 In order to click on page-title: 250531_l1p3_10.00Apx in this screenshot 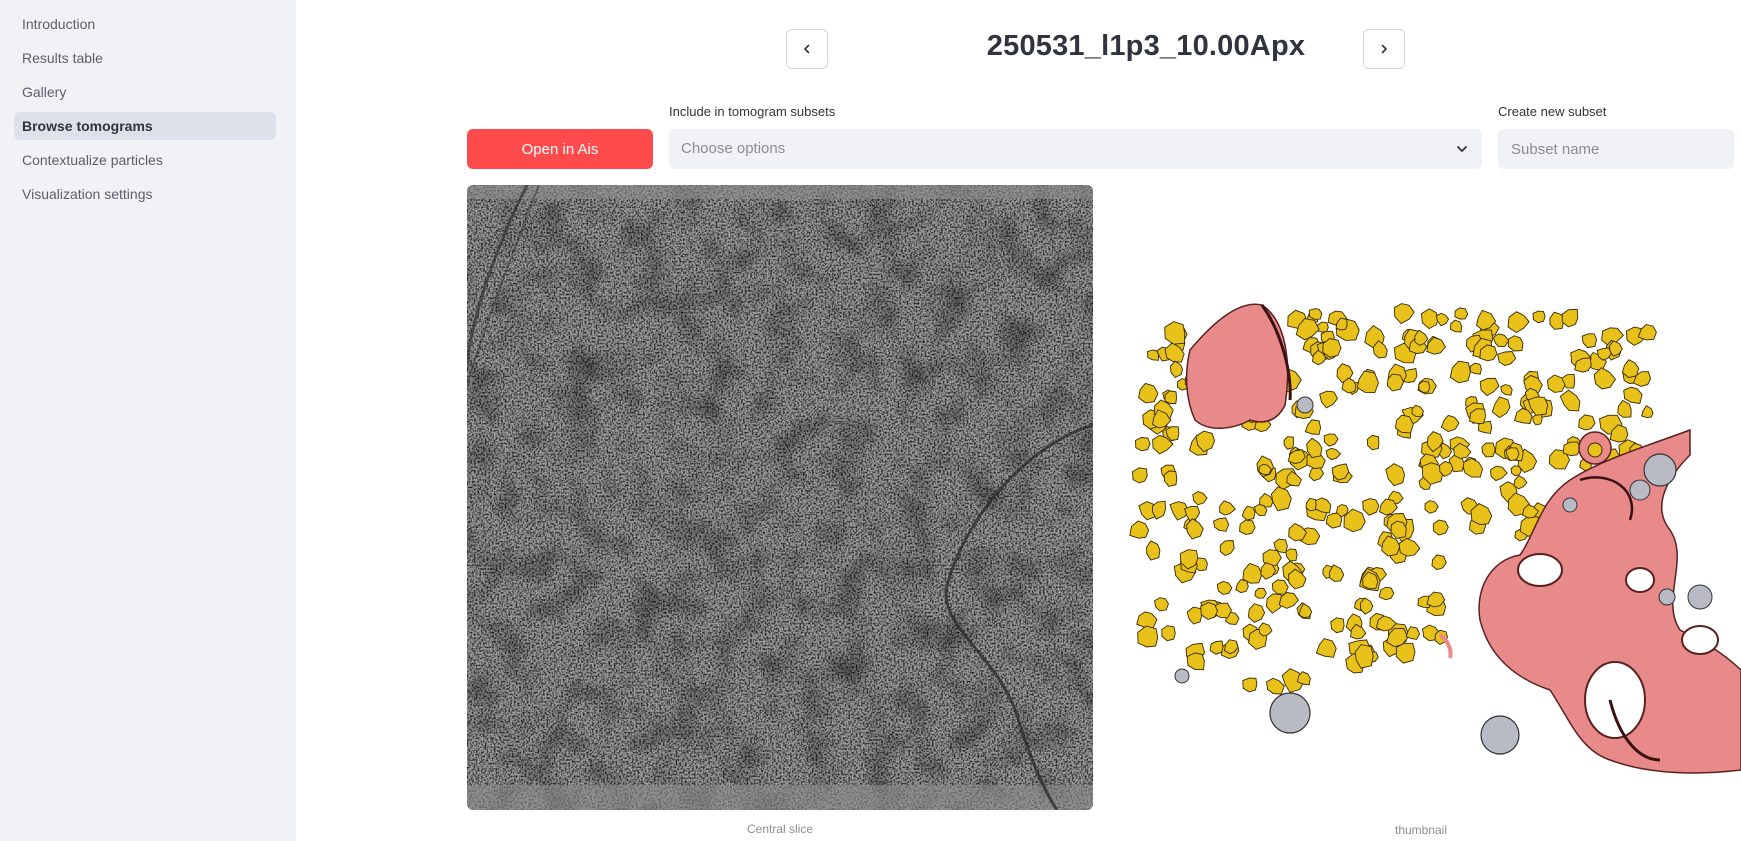, I will do `click(1146, 46)`.